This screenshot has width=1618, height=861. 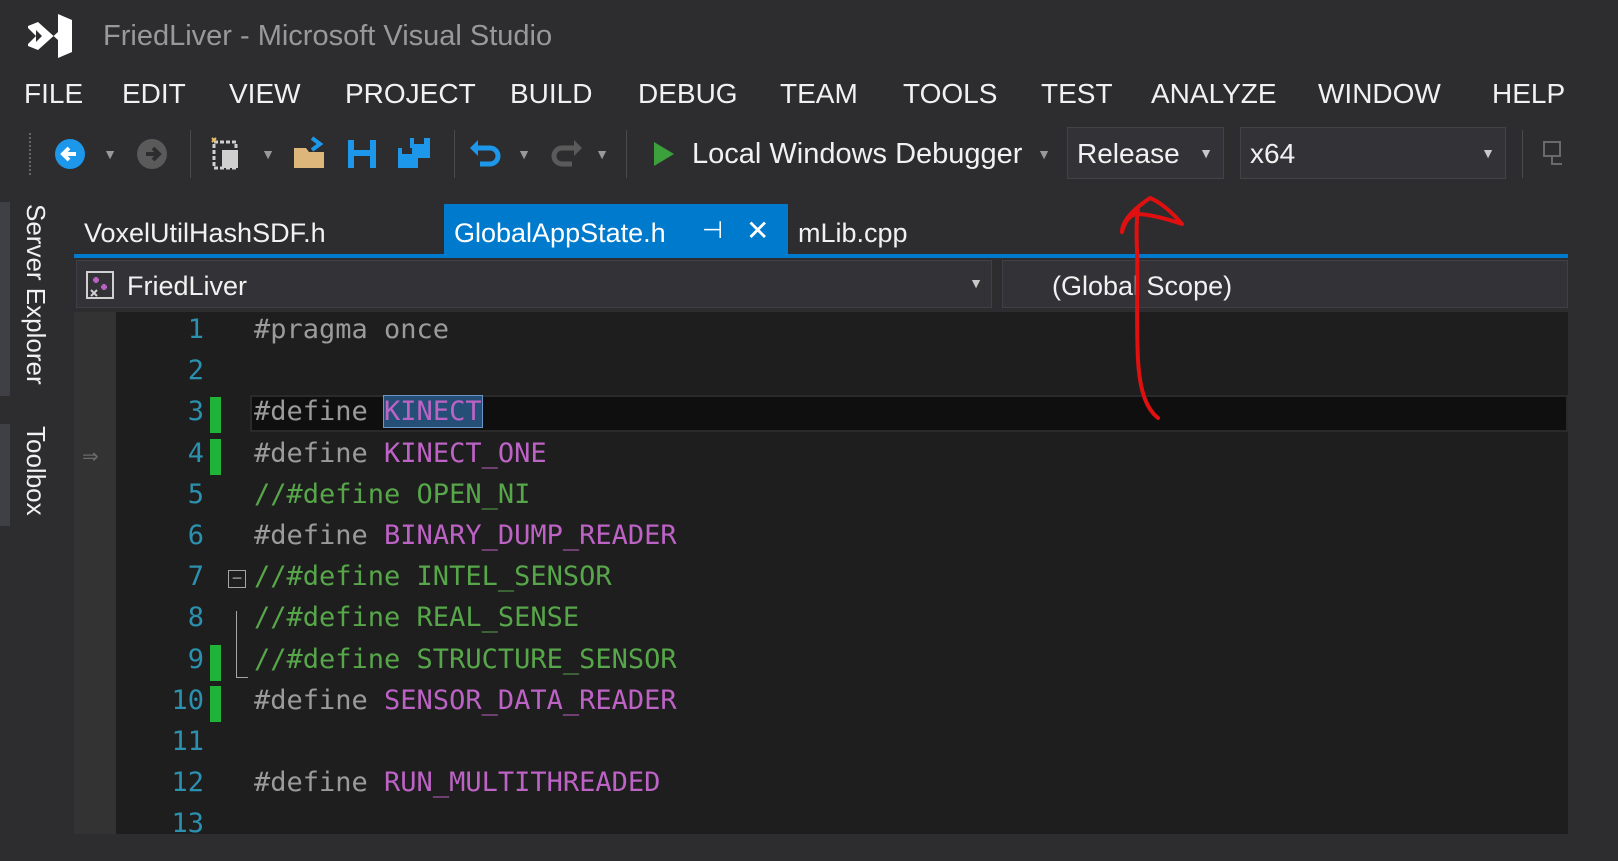 I want to click on code-line: 8 //#define REAL_SENSE, so click(x=821, y=620).